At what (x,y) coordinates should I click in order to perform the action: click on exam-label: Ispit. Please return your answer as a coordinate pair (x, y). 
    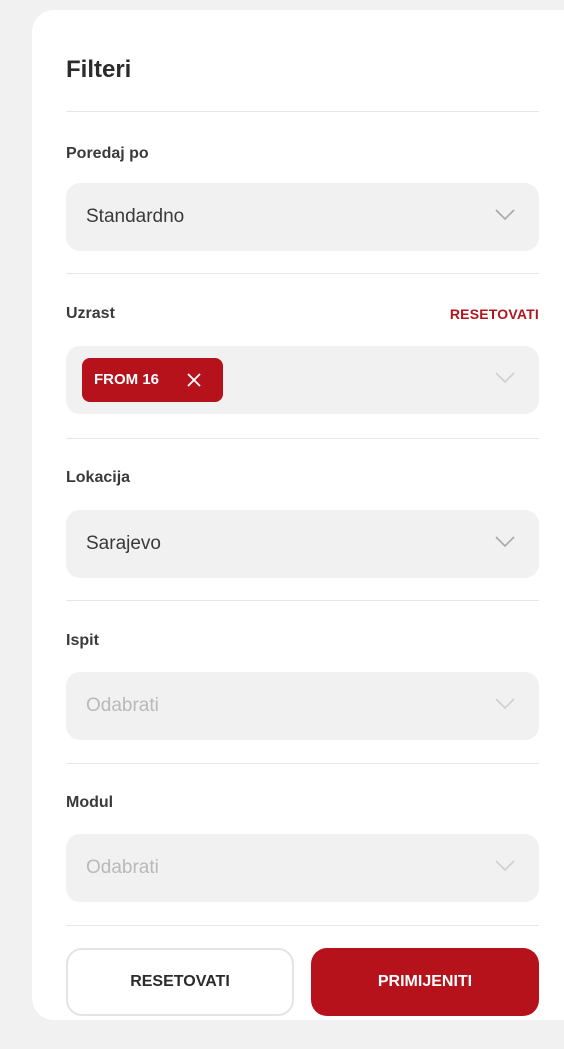
    Looking at the image, I should click on (82, 640).